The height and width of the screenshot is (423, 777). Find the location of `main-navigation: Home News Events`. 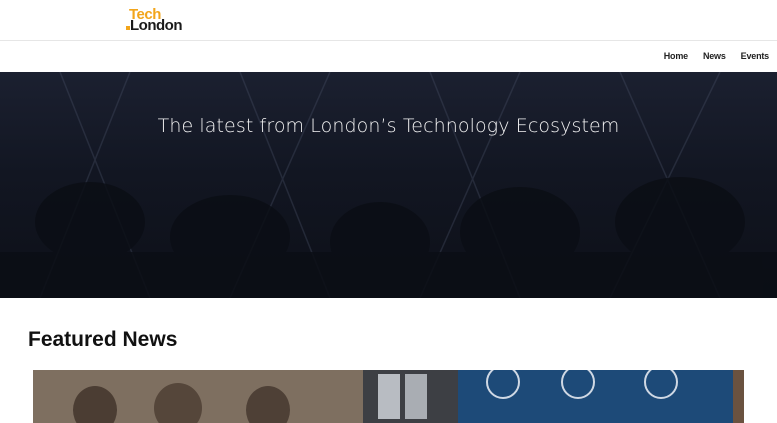

main-navigation: Home News Events is located at coordinates (388, 56).